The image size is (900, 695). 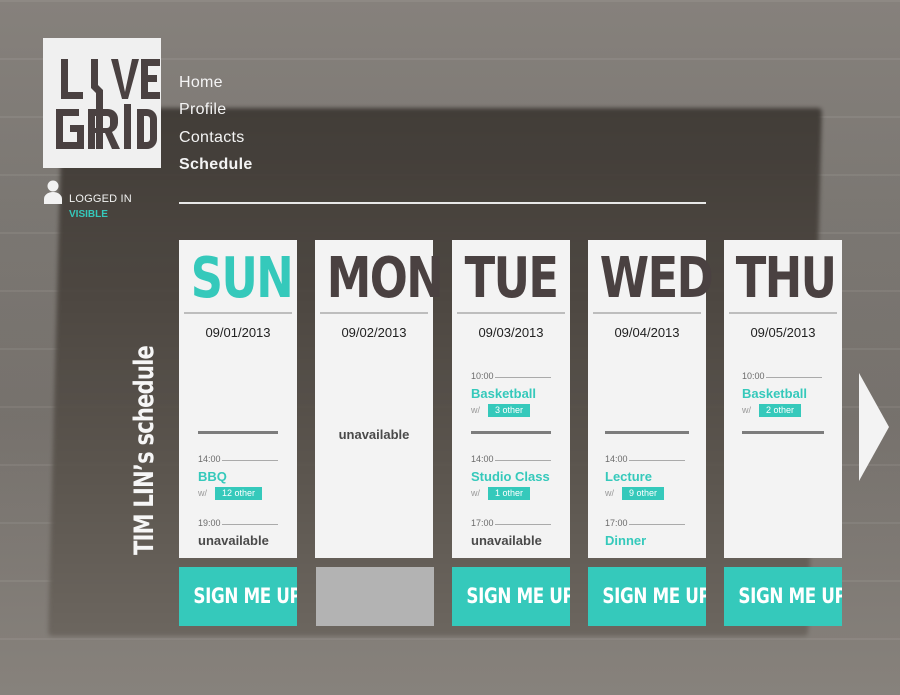 I want to click on event-item: 14:00 Lecture w/ 9 other, so click(x=650, y=477).